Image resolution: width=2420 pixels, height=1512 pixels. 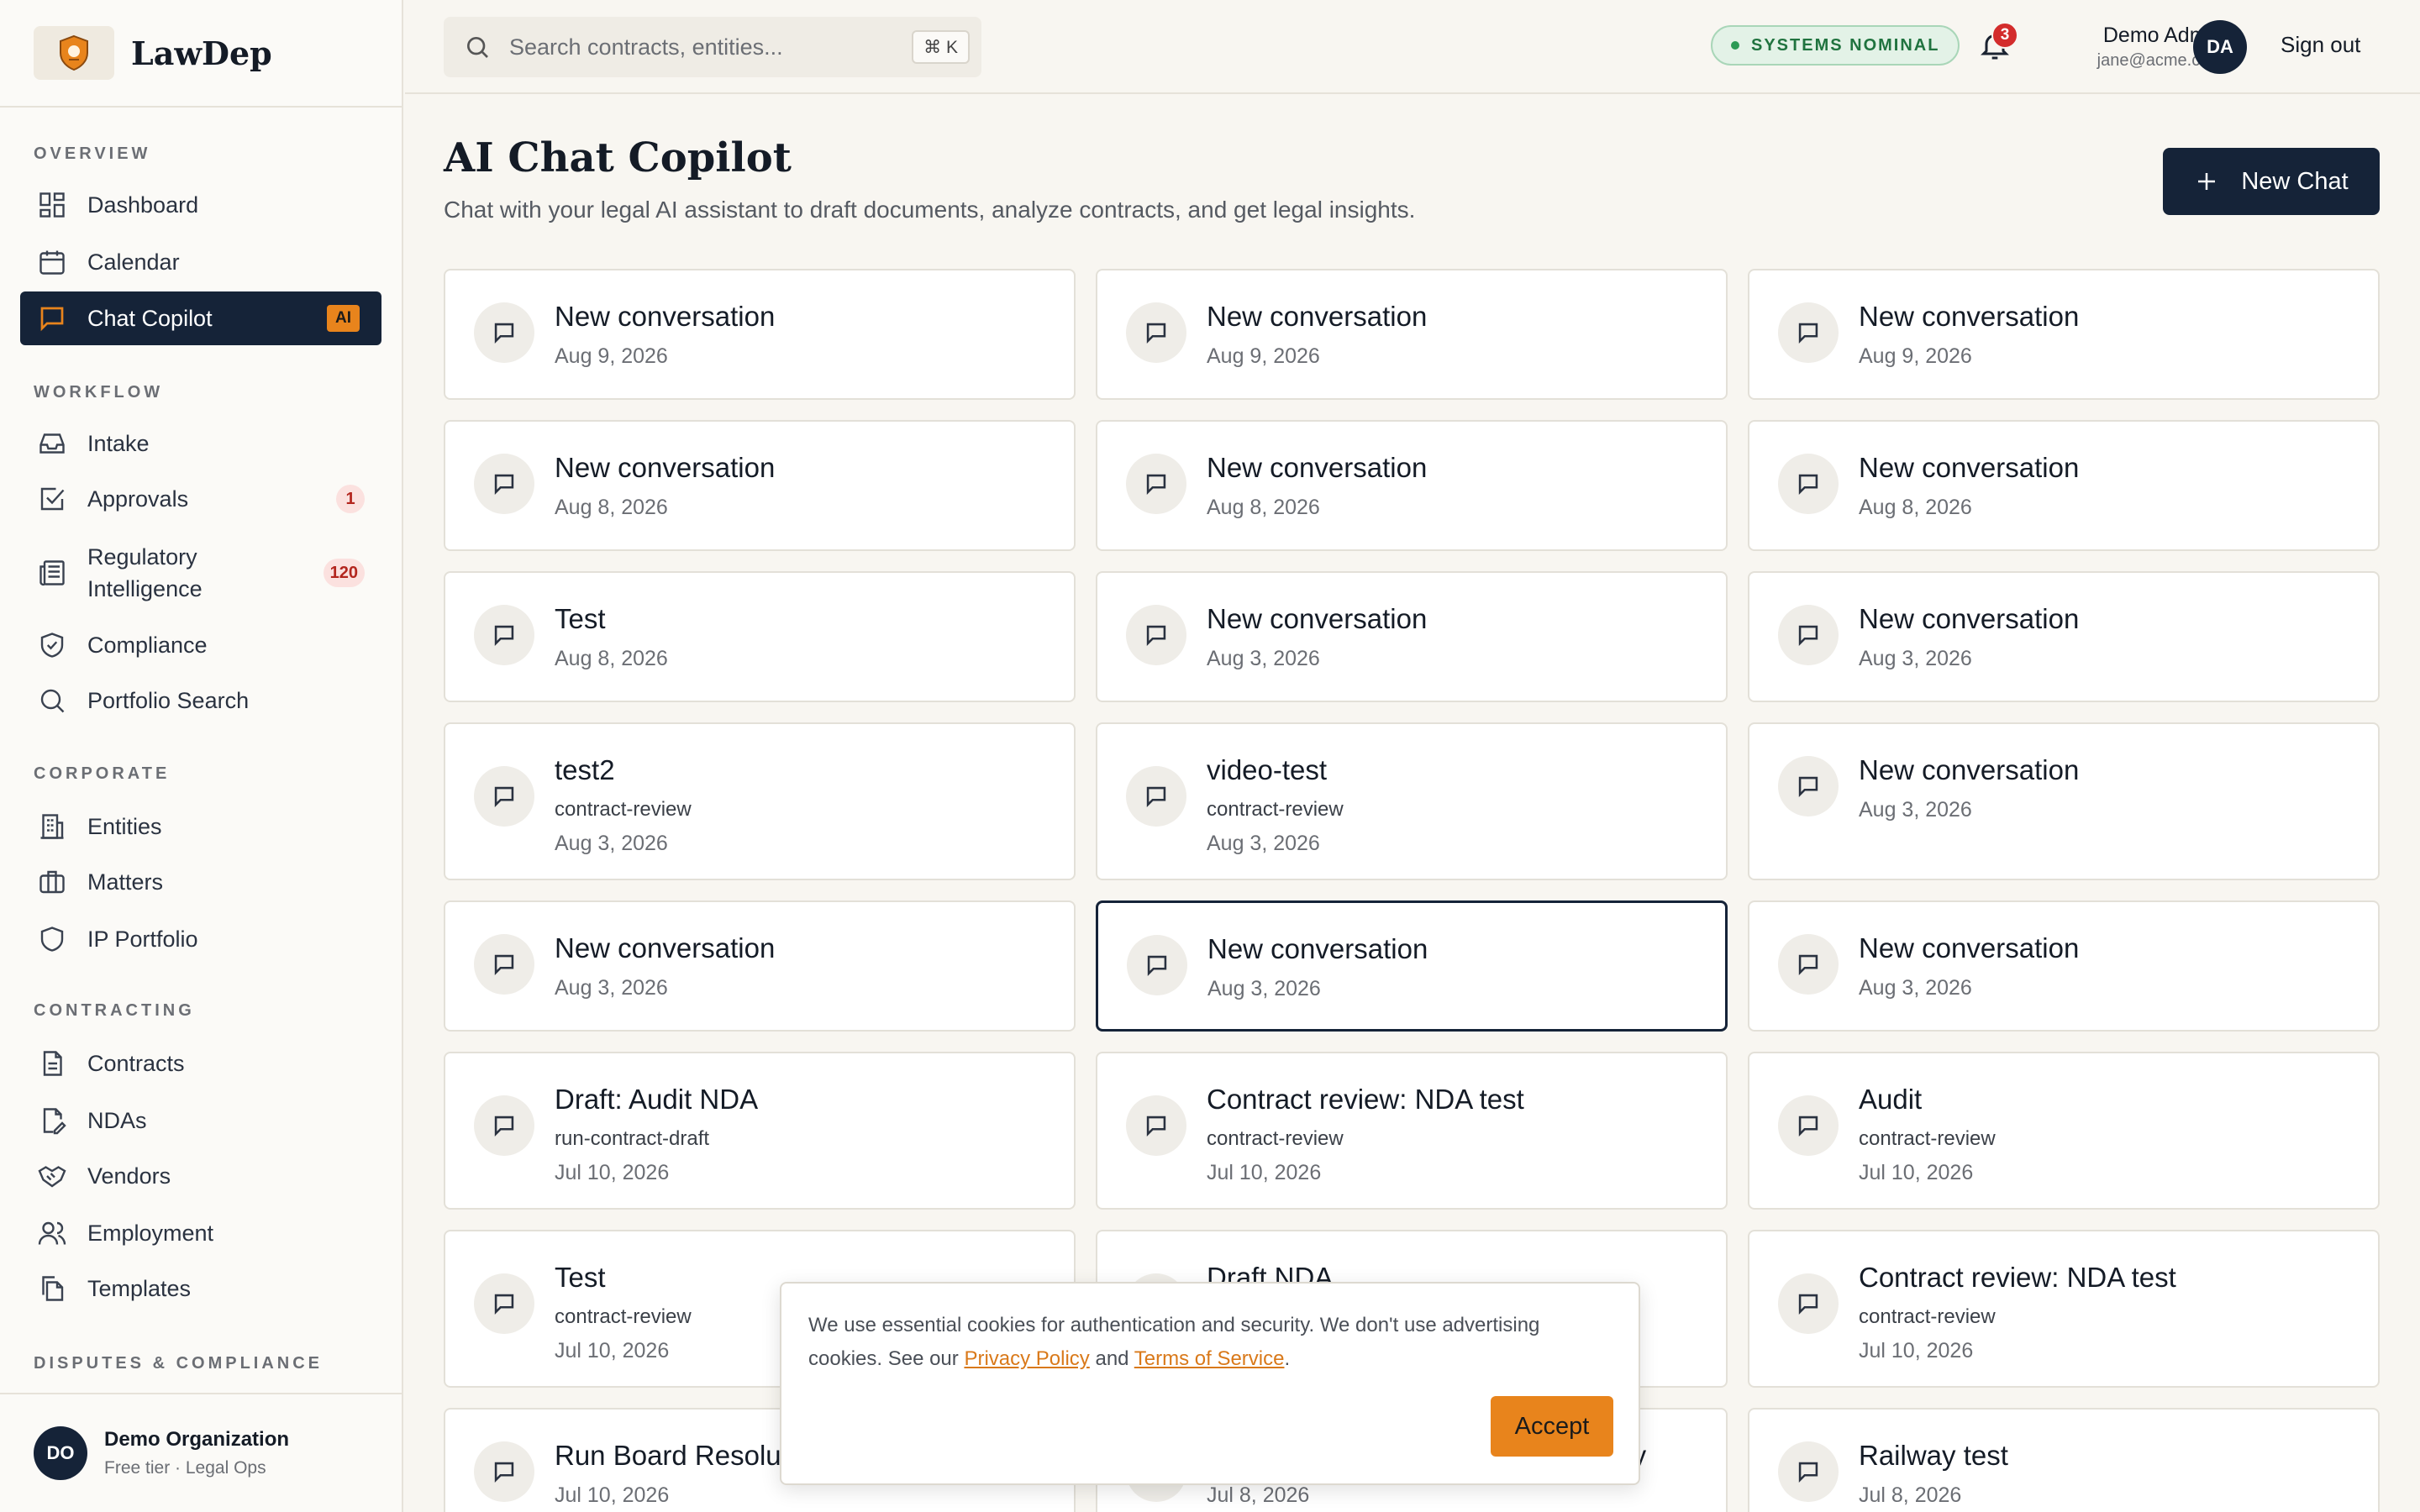 I want to click on brand: LawDep, so click(x=201, y=54).